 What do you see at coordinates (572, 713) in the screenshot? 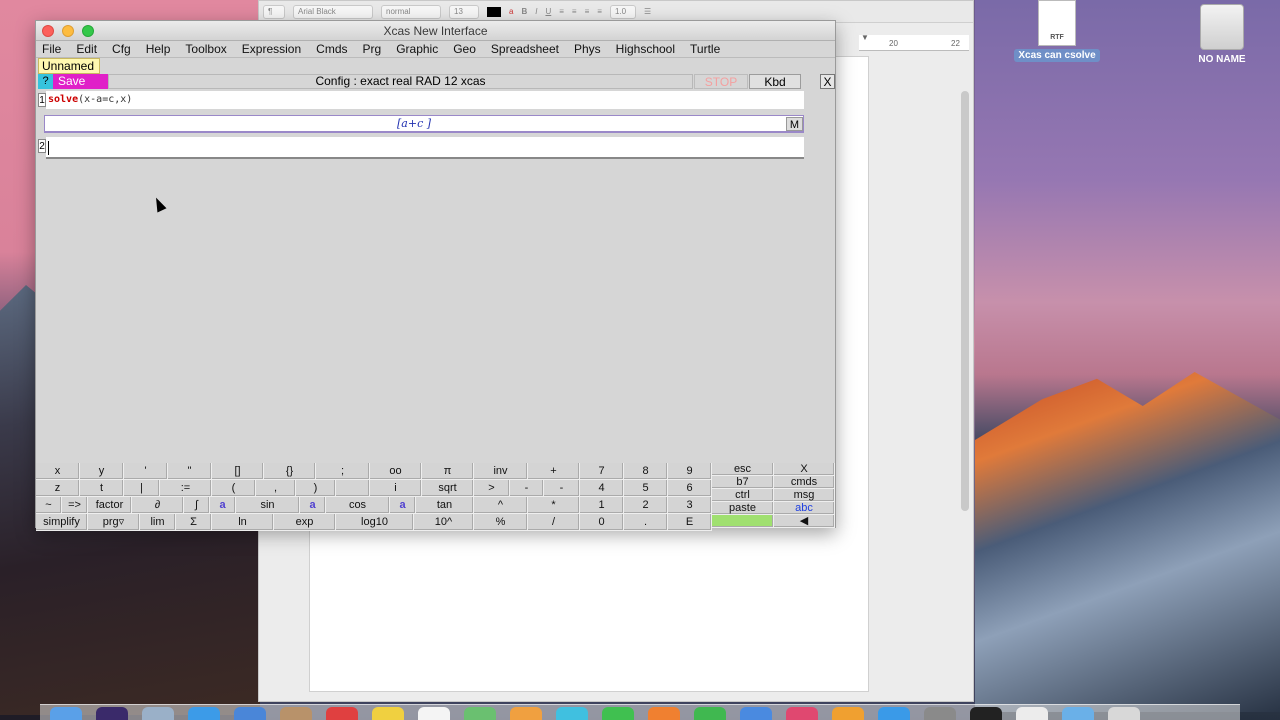
I see `messages-icon` at bounding box center [572, 713].